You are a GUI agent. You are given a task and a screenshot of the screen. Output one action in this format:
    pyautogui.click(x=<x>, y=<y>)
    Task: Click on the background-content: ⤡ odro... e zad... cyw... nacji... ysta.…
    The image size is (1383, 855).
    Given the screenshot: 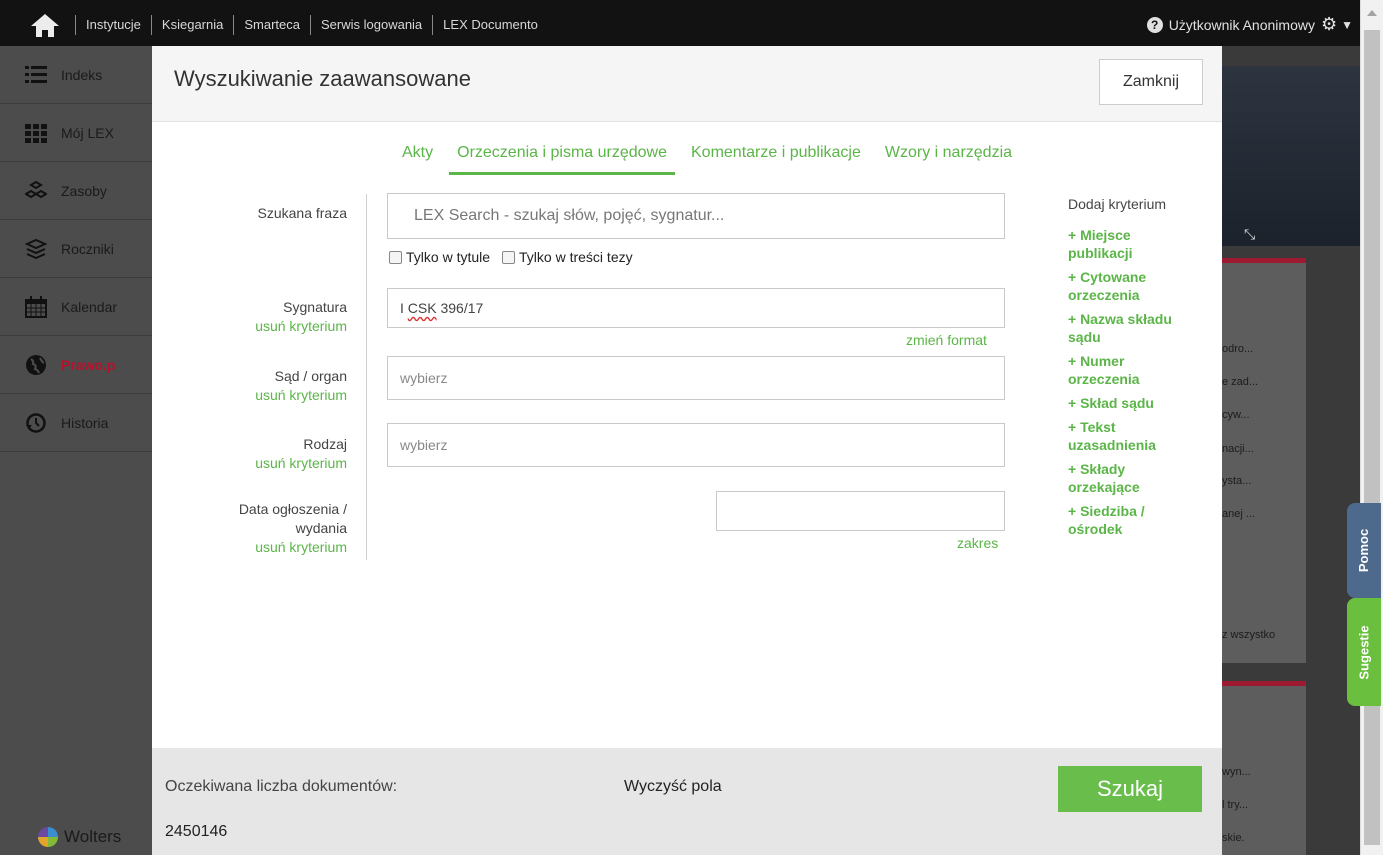 What is the action you would take?
    pyautogui.click(x=1291, y=450)
    